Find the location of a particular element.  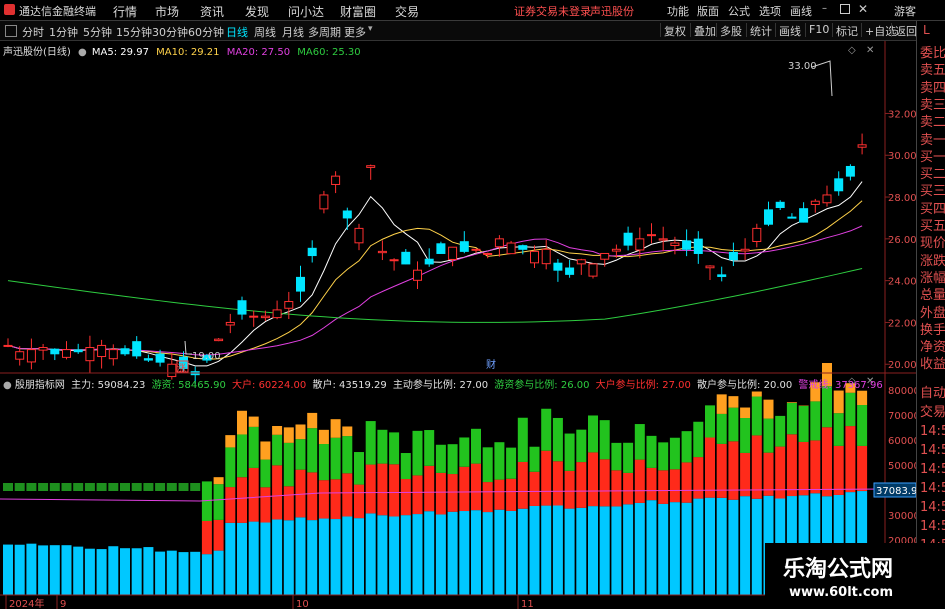

sidebar-label: 净资 is located at coordinates (932, 348).